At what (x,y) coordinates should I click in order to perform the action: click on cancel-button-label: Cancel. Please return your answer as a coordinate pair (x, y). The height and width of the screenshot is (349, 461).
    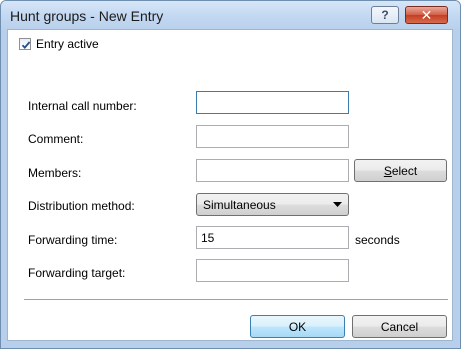
    Looking at the image, I should click on (399, 326).